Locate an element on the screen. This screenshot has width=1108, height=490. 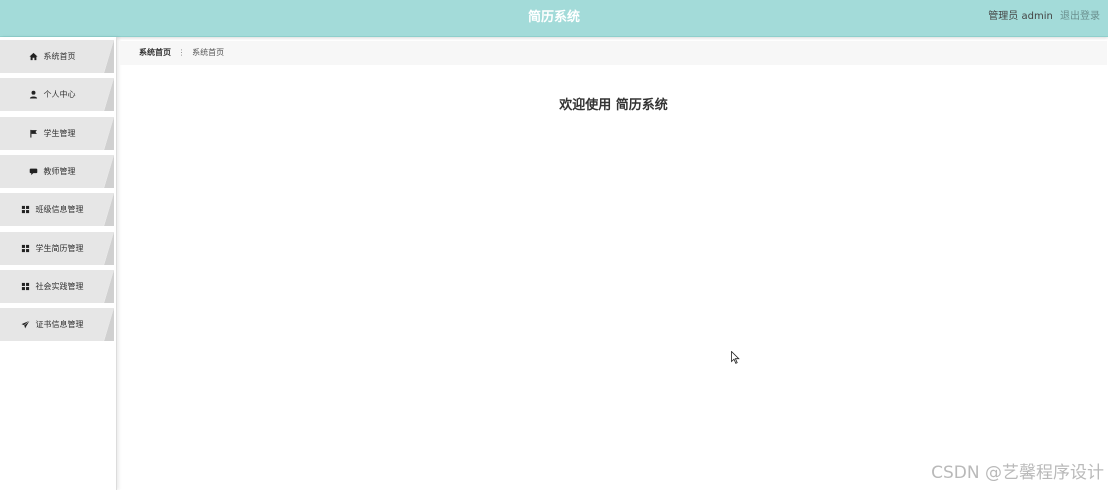
sidebar-item-home: 系统首页 is located at coordinates (57, 56).